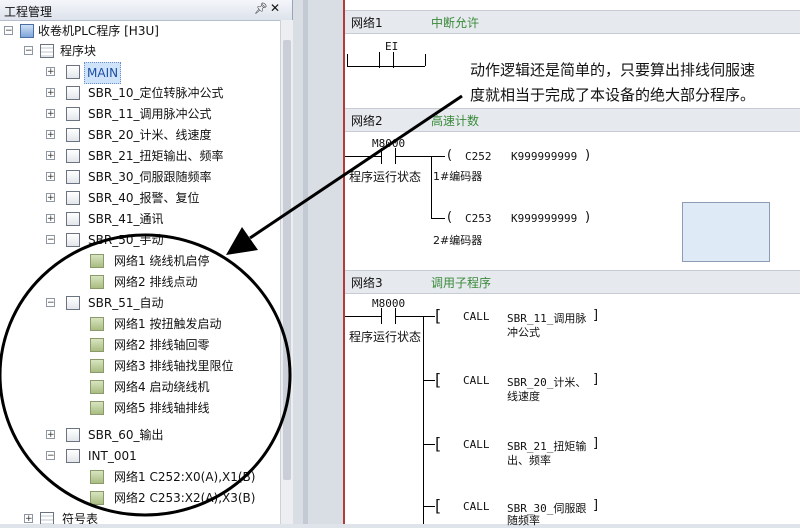 The image size is (800, 528). I want to click on counter-device: C252, so click(478, 156).